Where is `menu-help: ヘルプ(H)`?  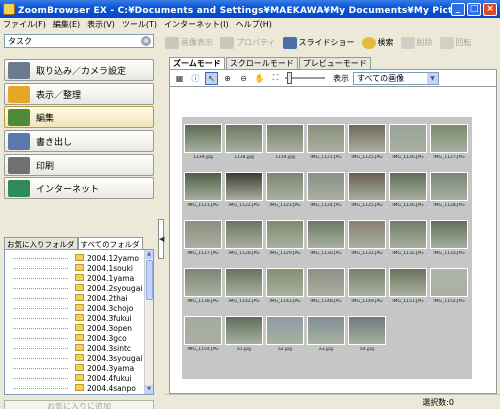
menu-help: ヘルプ(H) is located at coordinates (254, 24).